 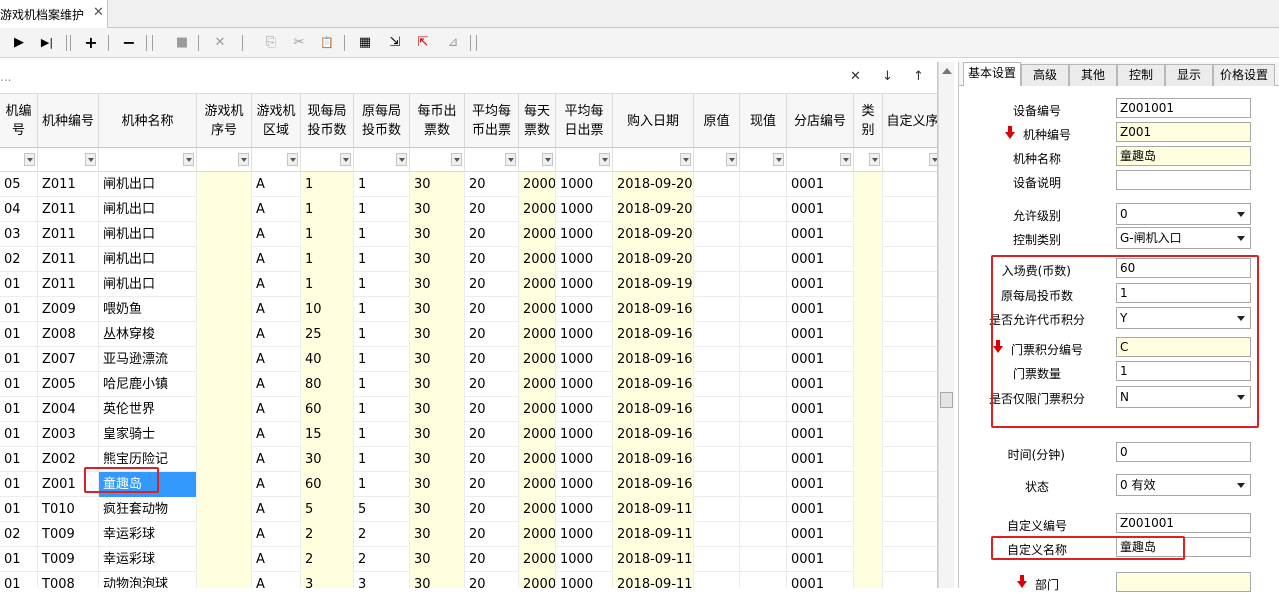 What do you see at coordinates (1244, 75) in the screenshot?
I see `tab-price-settings: 价格设置` at bounding box center [1244, 75].